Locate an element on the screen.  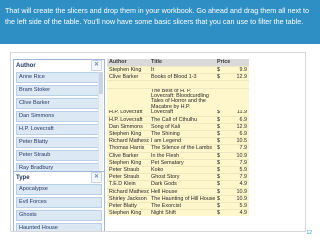
column-header-author: Author is located at coordinates (128, 62).